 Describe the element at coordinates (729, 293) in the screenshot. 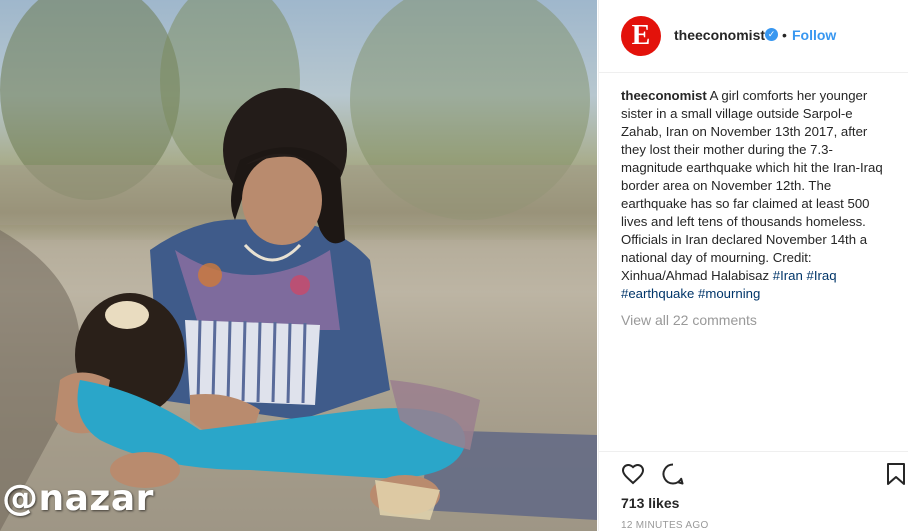

I see `hashtag-mourning: #mourning` at that location.